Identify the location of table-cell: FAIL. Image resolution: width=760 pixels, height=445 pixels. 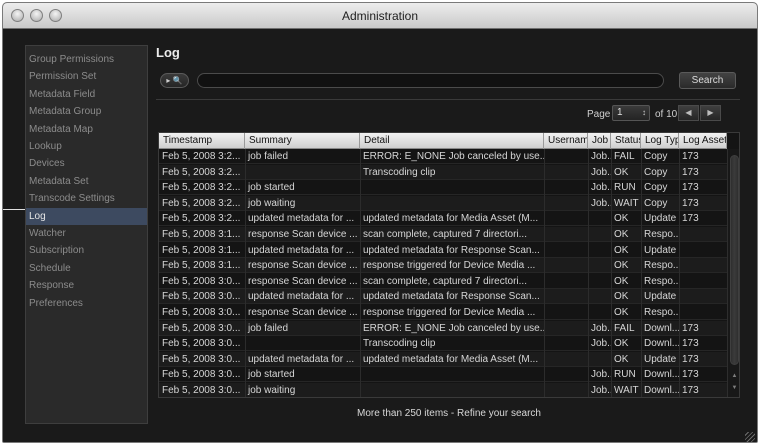
(624, 328).